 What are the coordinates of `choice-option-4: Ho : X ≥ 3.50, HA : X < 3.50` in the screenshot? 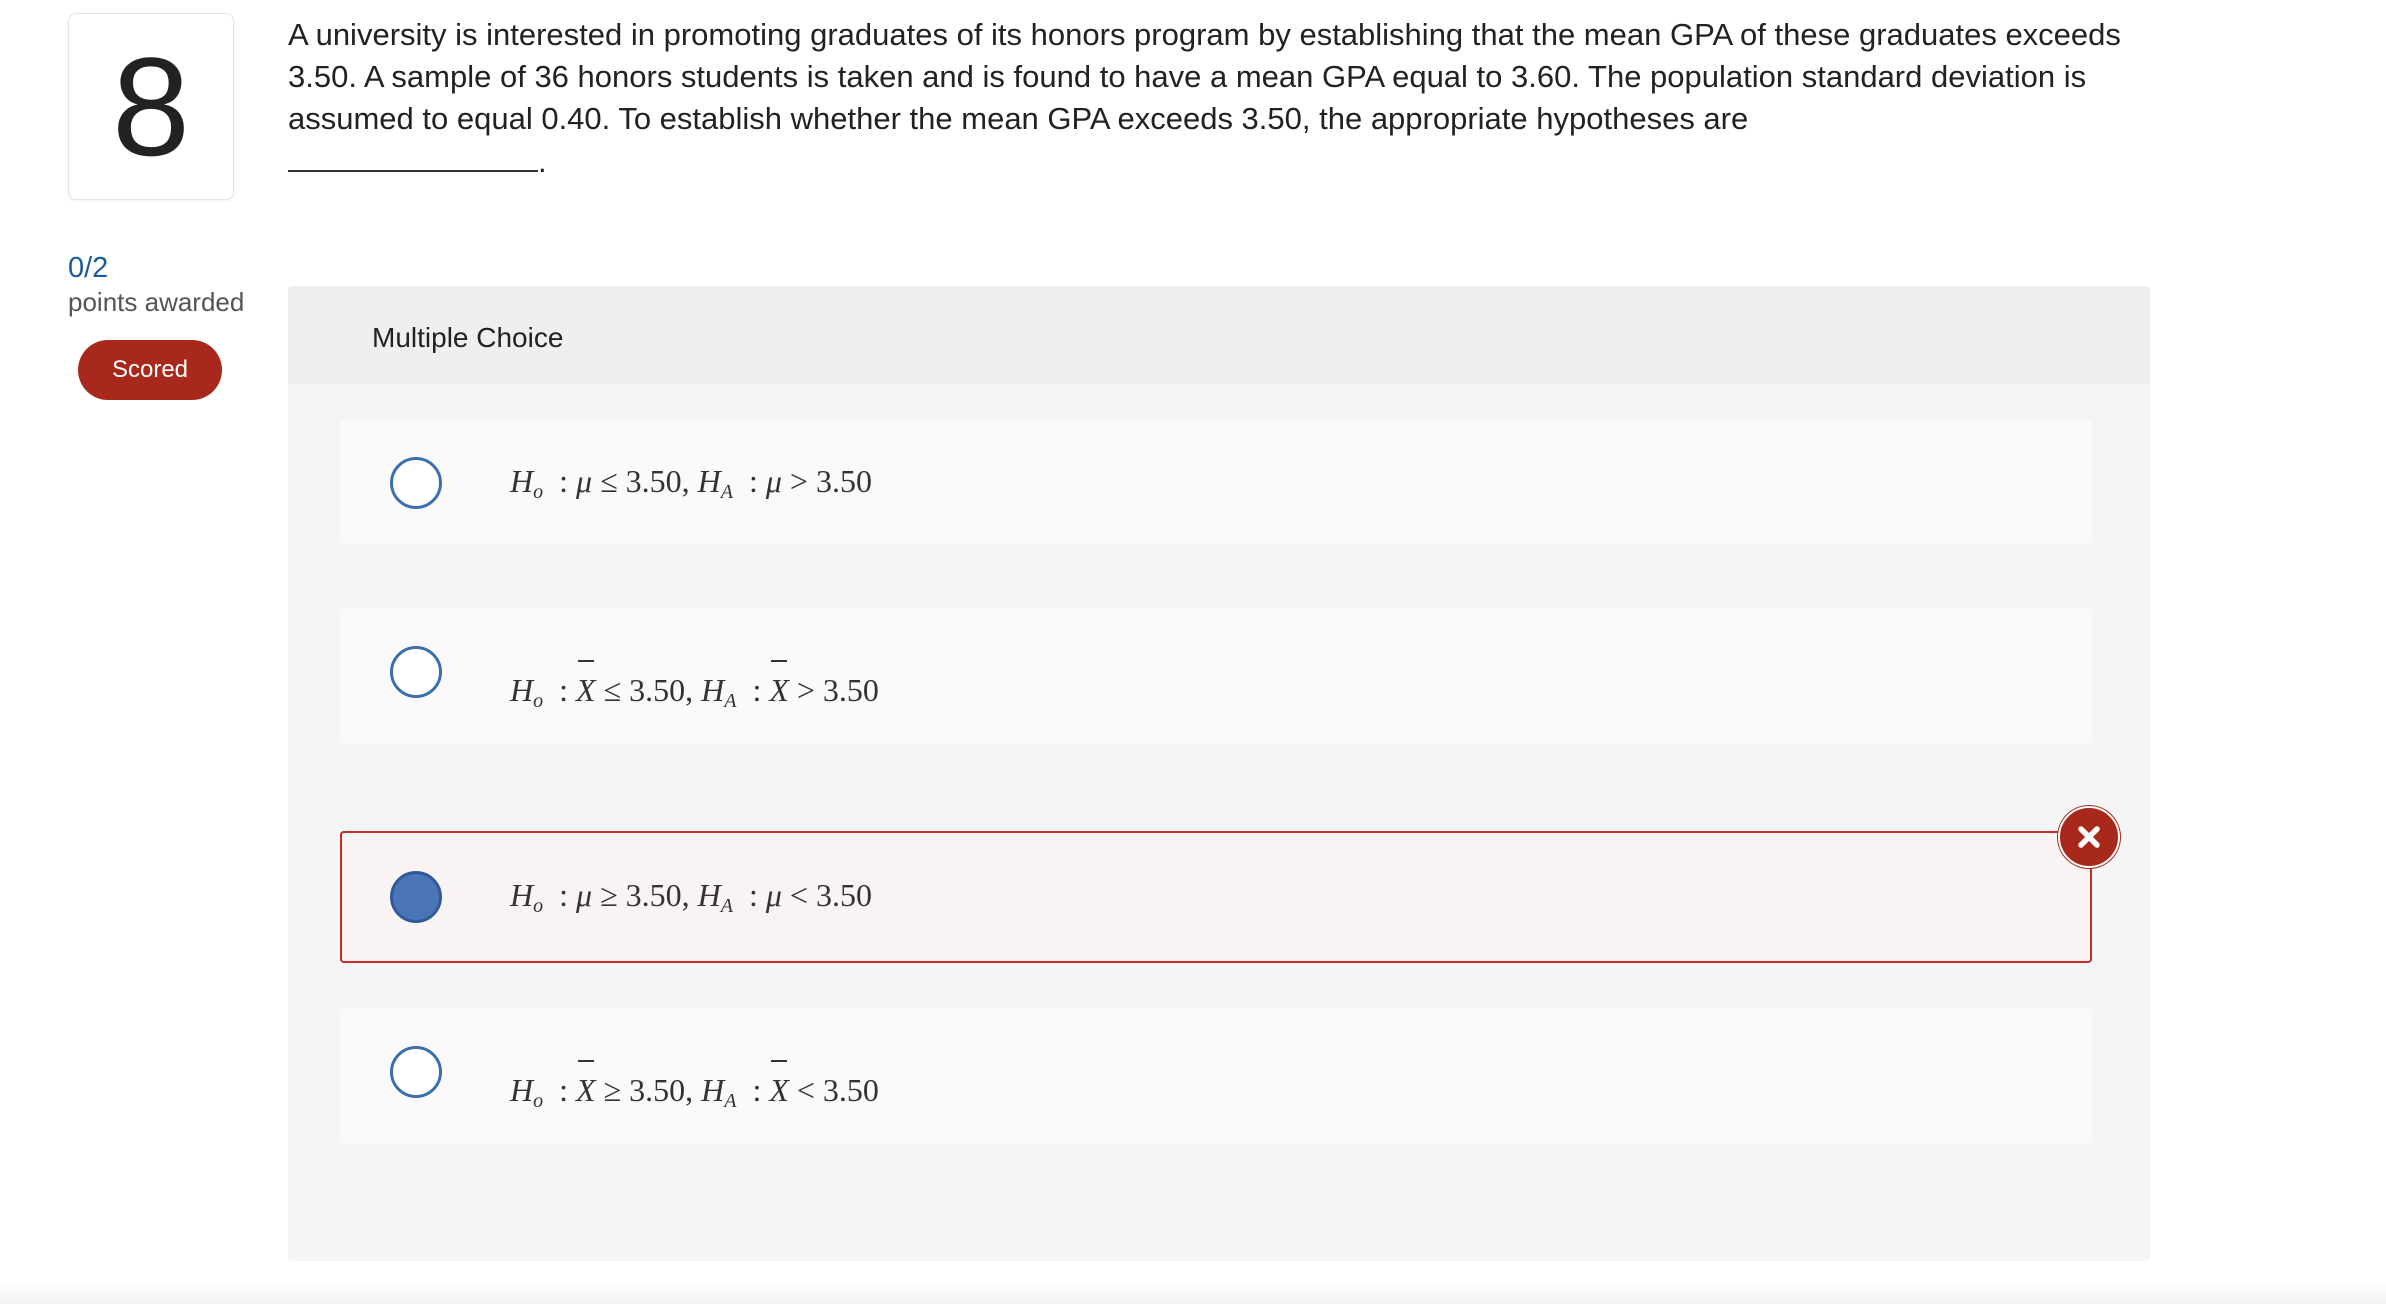 It's located at (1216, 1076).